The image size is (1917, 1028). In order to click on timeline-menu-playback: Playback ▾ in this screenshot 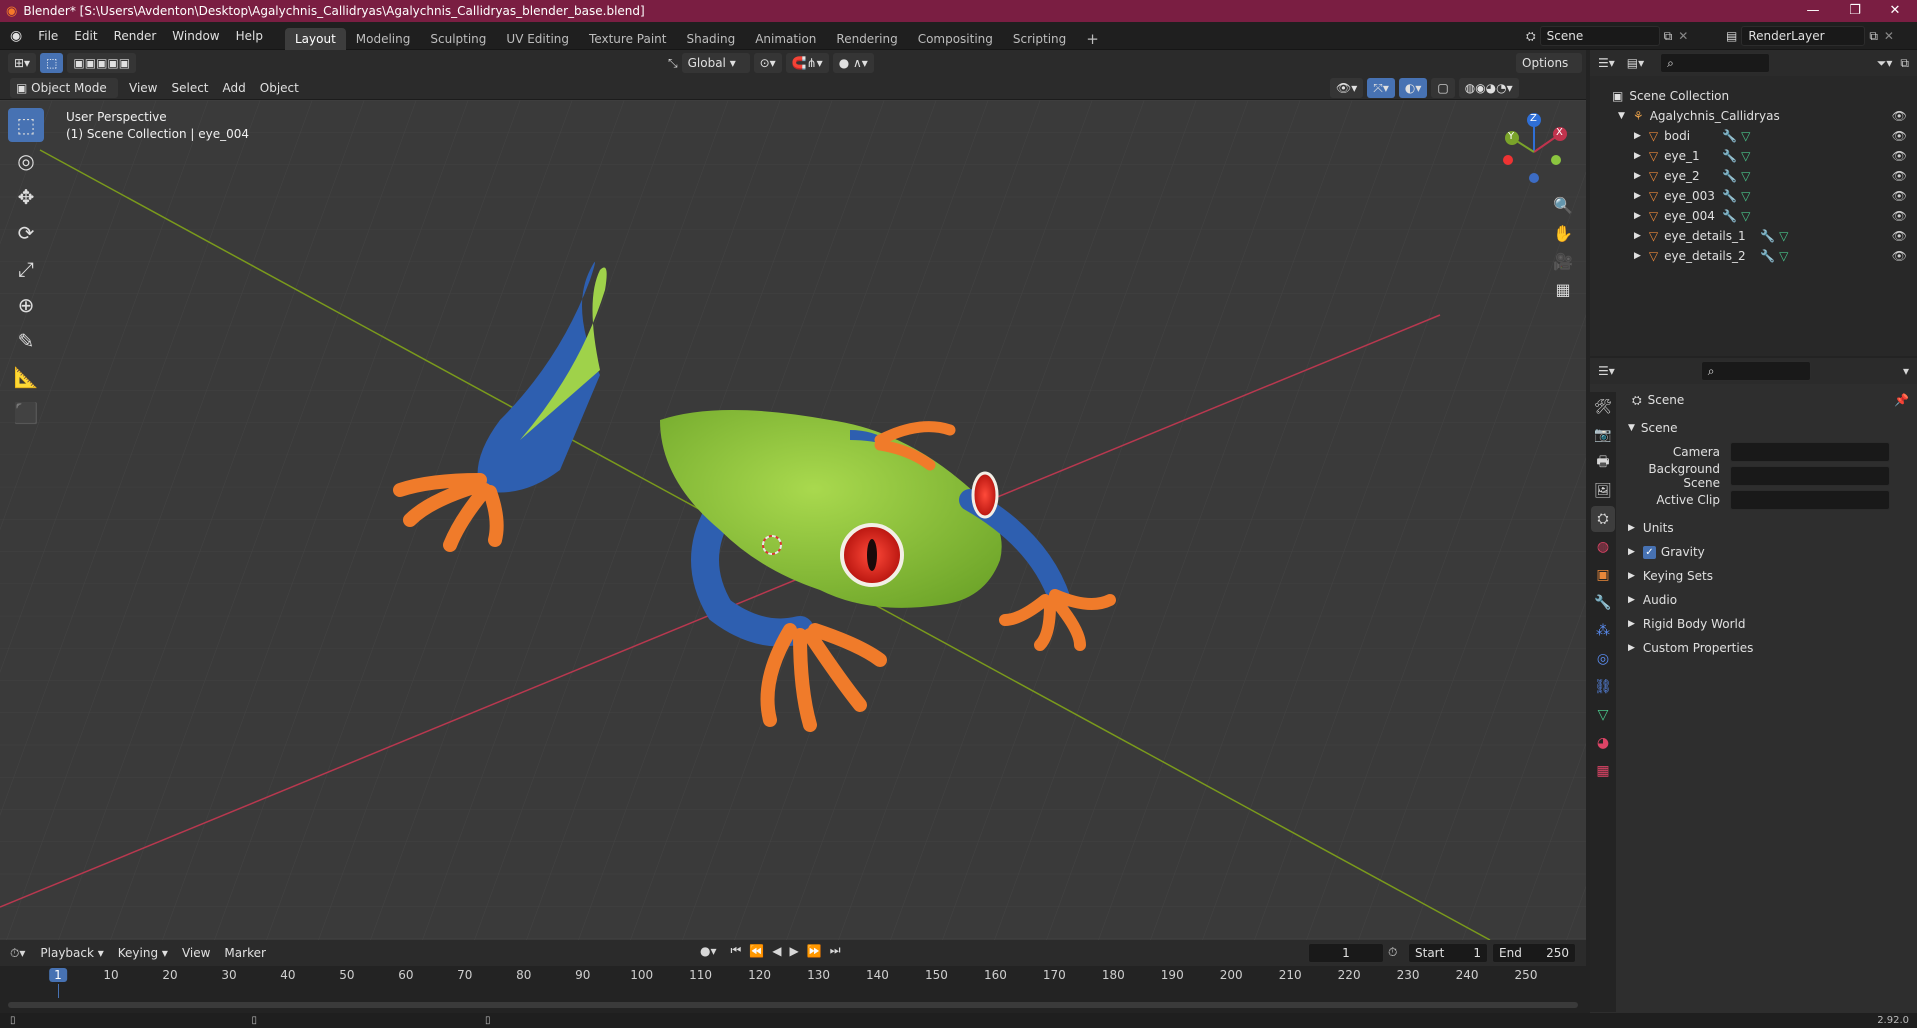, I will do `click(71, 953)`.